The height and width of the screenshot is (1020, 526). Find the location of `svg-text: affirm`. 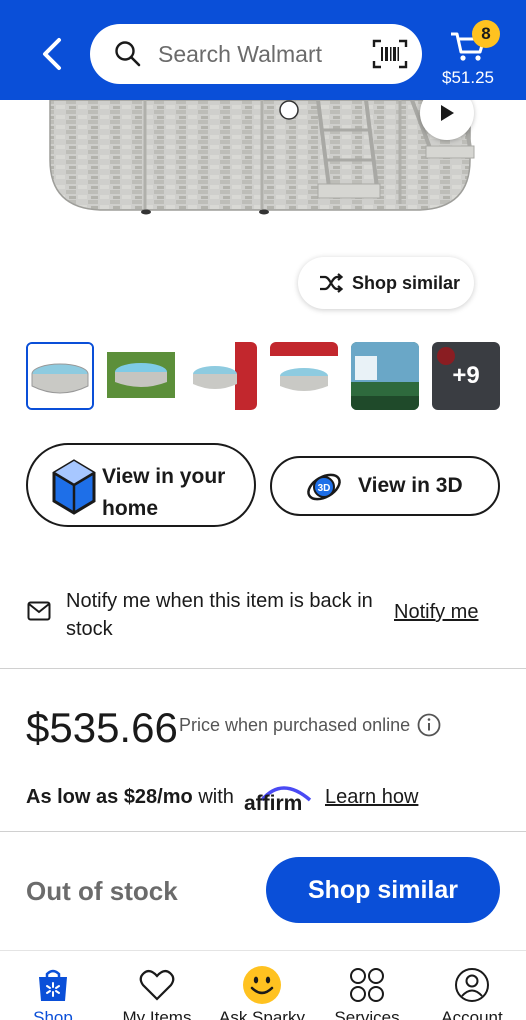

svg-text: affirm is located at coordinates (273, 803).